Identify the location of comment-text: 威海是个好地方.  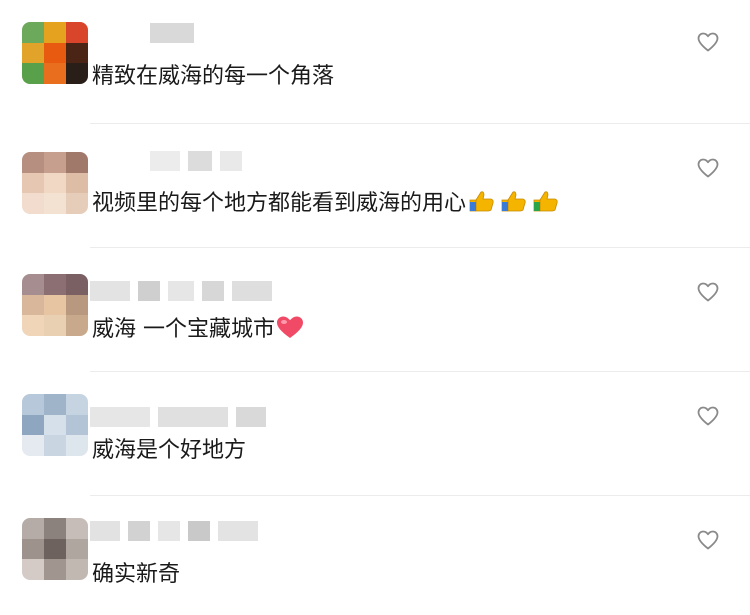
(169, 450).